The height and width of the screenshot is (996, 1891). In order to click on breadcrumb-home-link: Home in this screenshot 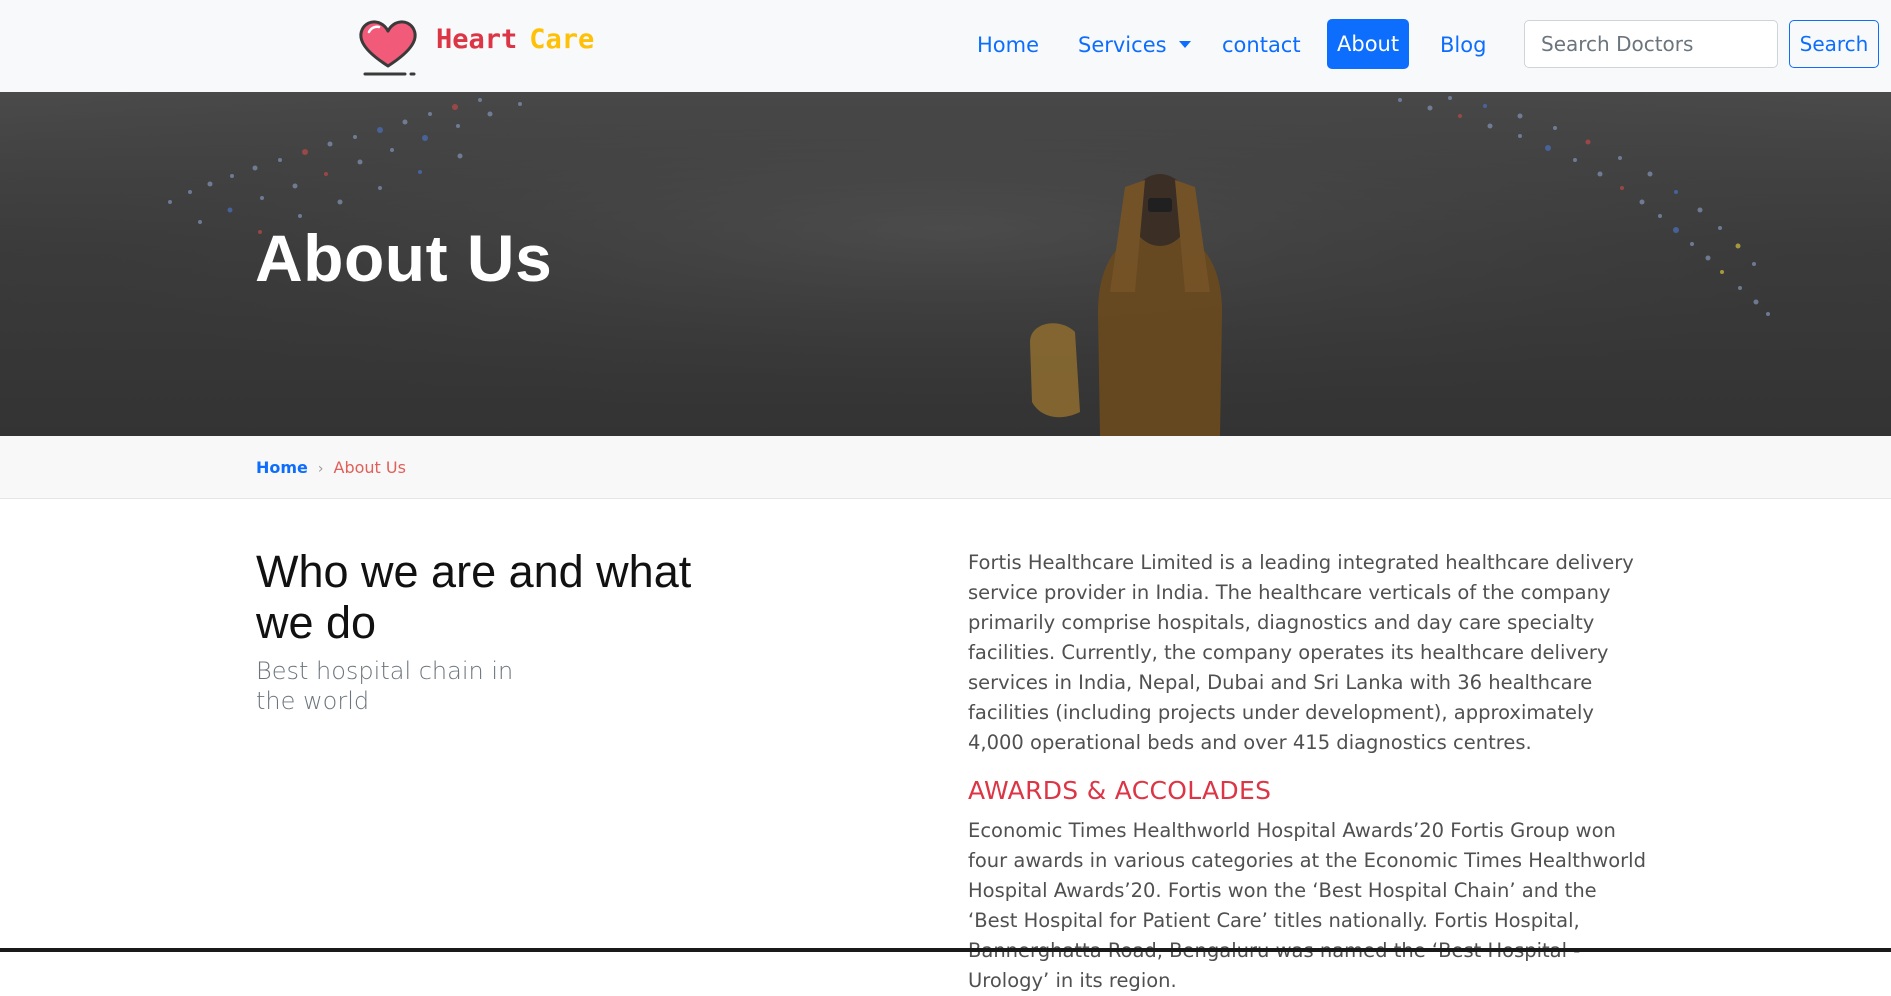, I will do `click(282, 467)`.